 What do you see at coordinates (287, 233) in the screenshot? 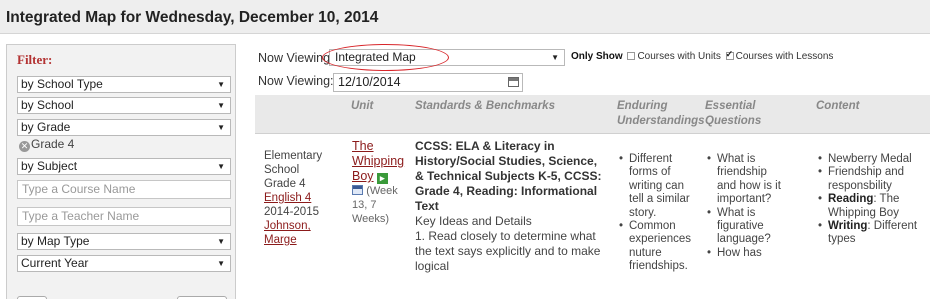
I see `teacher-link: Johnson, Marge` at bounding box center [287, 233].